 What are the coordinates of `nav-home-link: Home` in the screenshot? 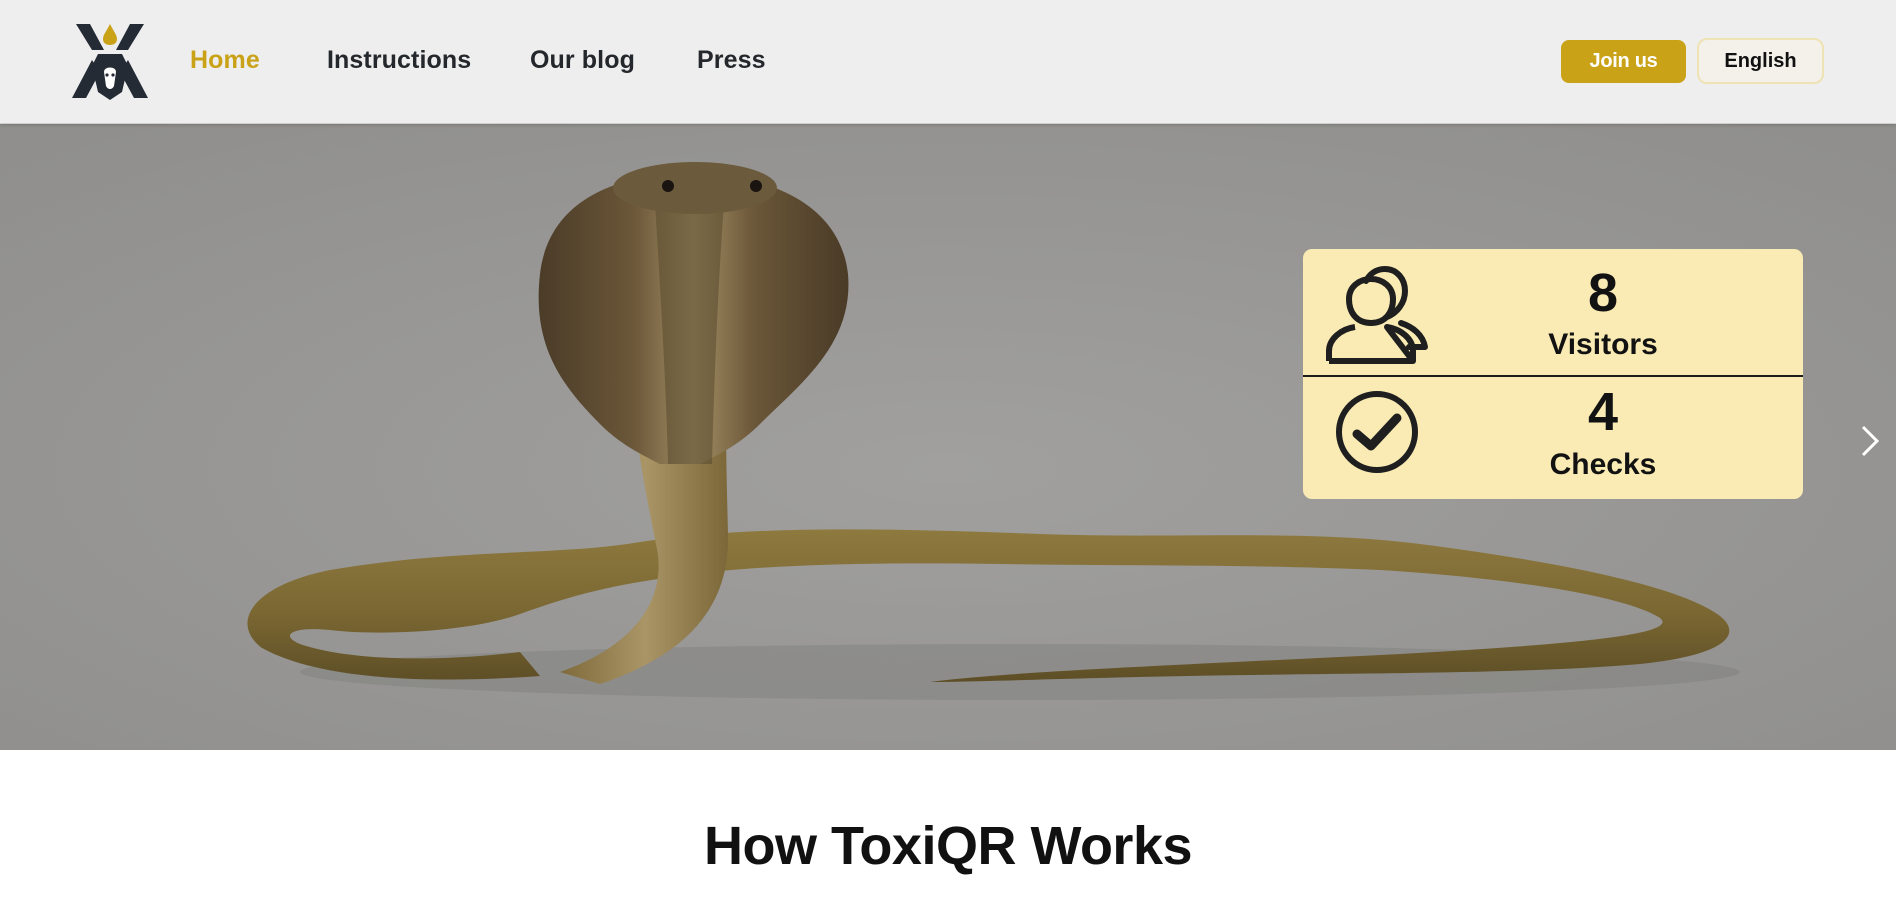 It's located at (225, 60).